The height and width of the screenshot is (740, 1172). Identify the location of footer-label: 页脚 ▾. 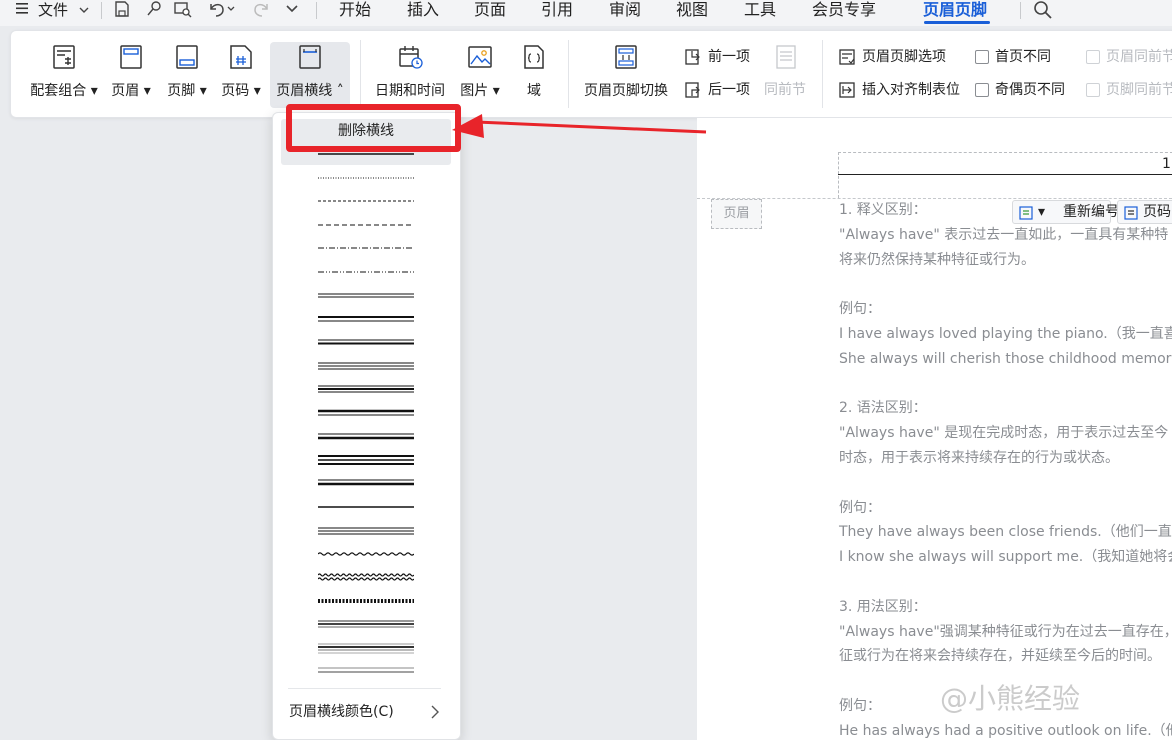
(187, 91).